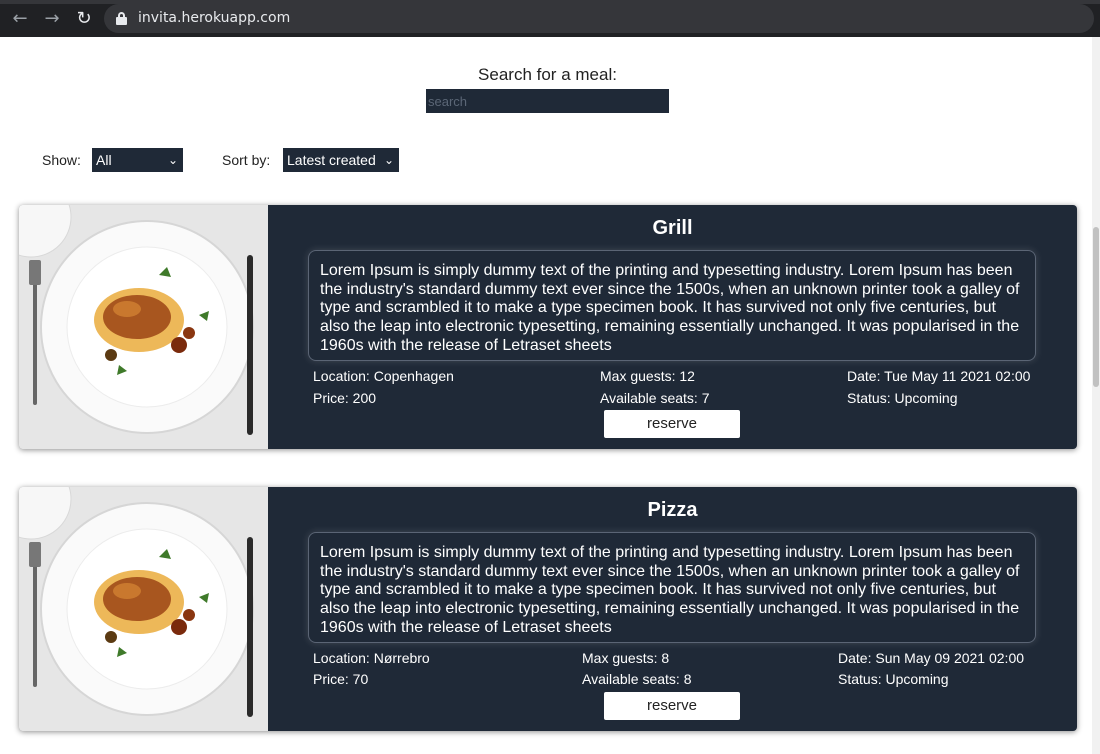 The height and width of the screenshot is (754, 1100). Describe the element at coordinates (383, 376) in the screenshot. I see `meal-location: Location: Copenhagen` at that location.